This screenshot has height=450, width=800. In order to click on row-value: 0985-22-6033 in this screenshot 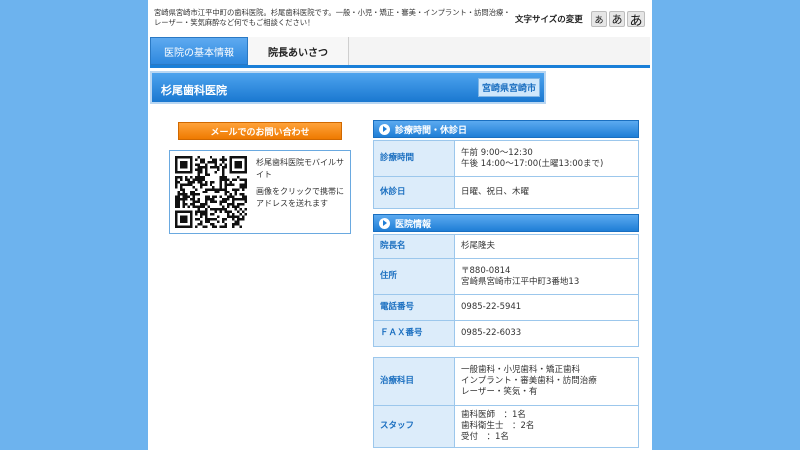, I will do `click(546, 333)`.